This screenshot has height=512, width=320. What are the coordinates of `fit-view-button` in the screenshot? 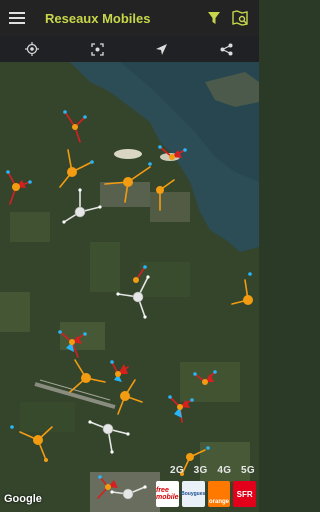 It's located at (97, 49).